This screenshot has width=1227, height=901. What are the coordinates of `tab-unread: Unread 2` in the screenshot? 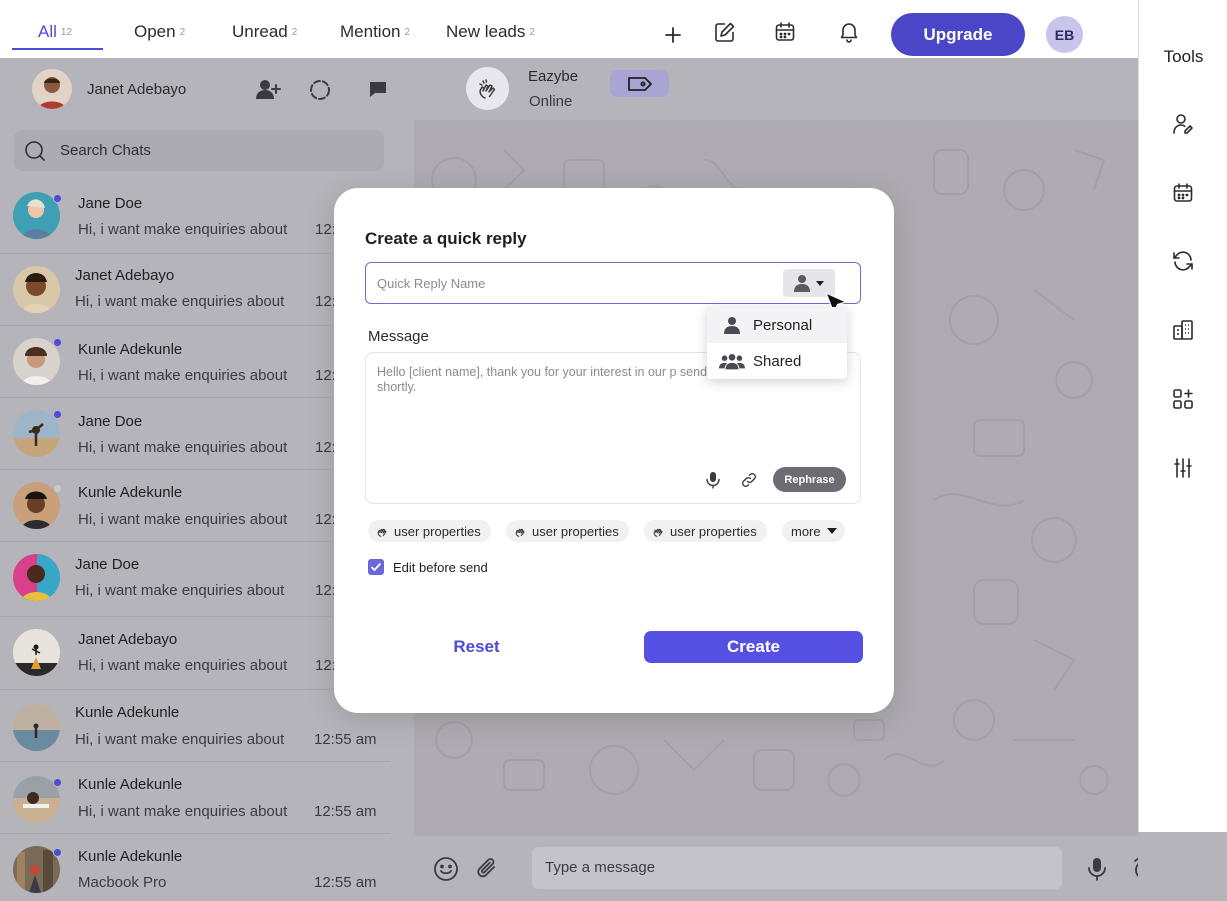 It's located at (264, 32).